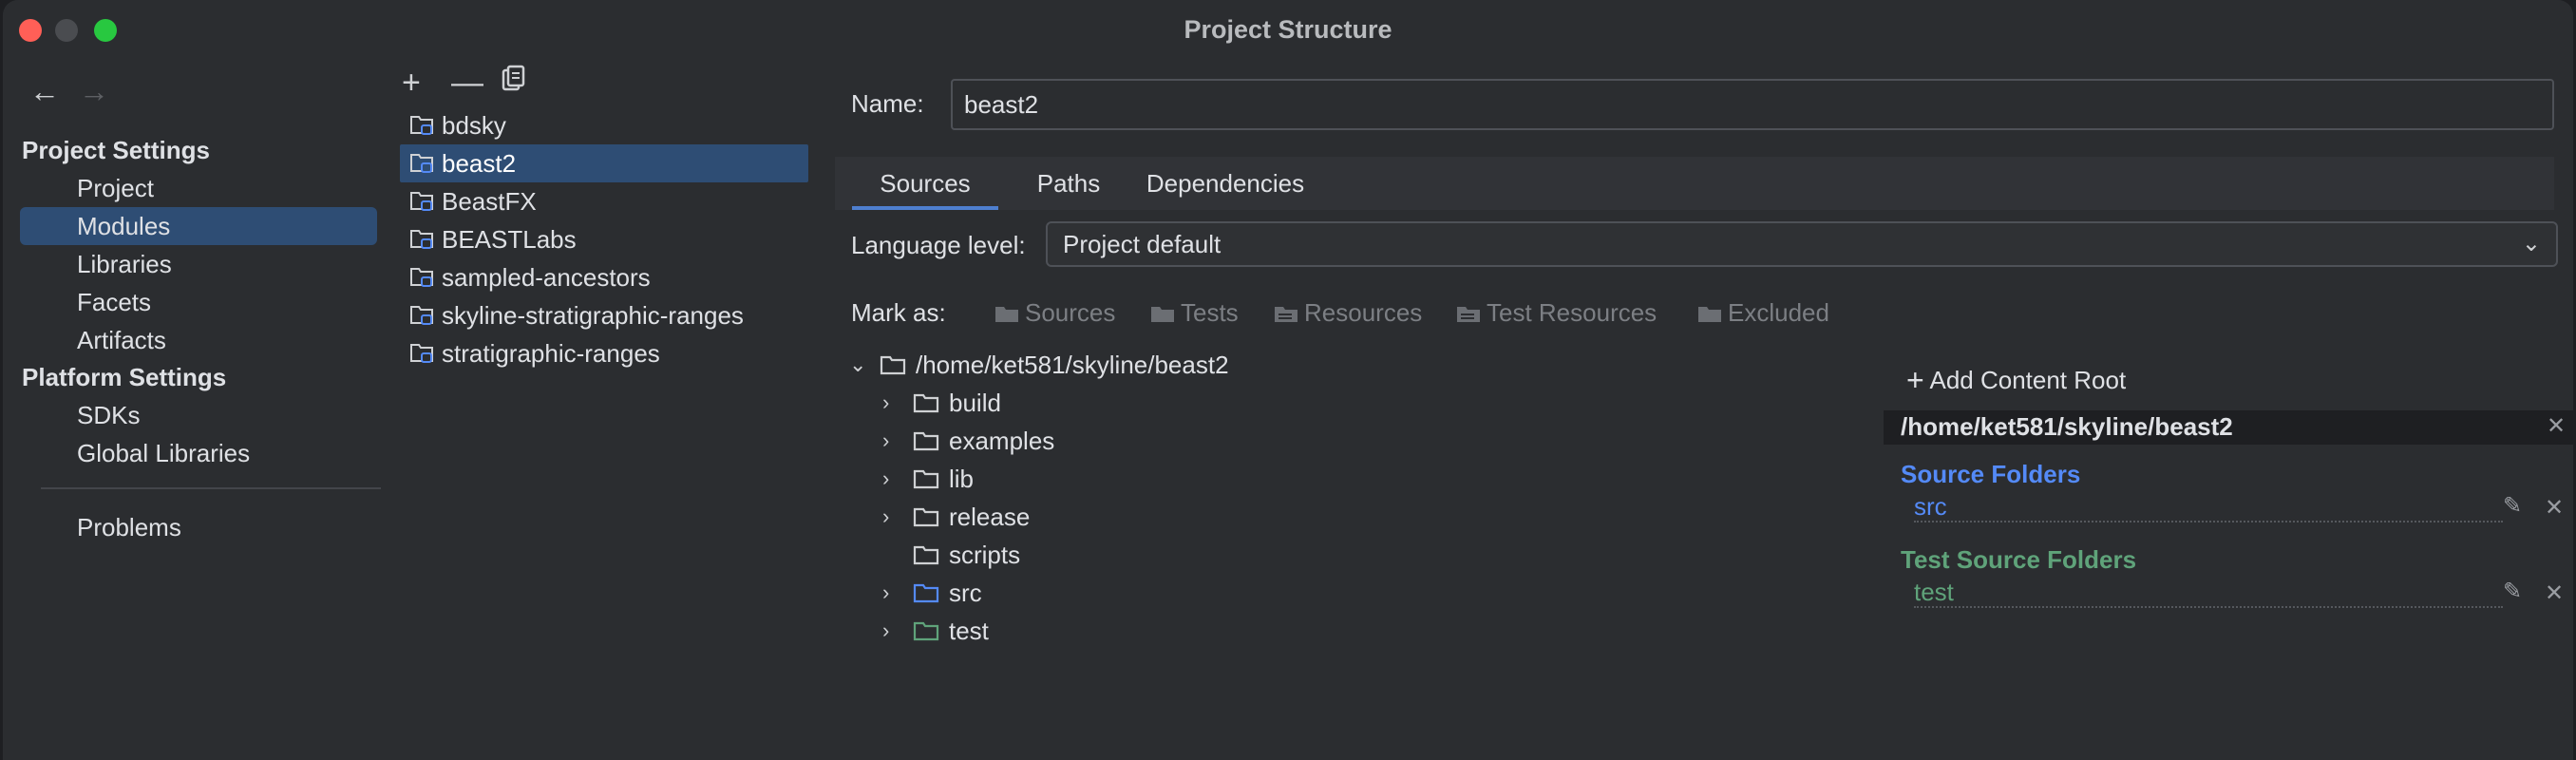 Image resolution: width=2576 pixels, height=760 pixels. I want to click on tree-folder-examples: › examples, so click(968, 441).